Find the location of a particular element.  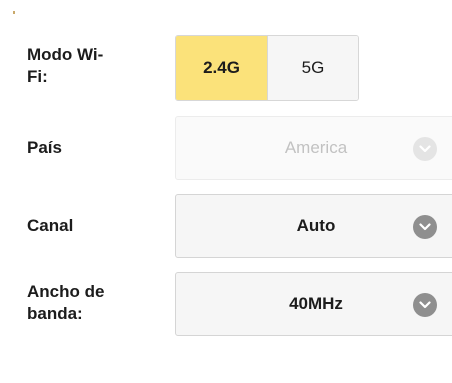

wifi-mode-toggle: 2.4G 5G is located at coordinates (267, 68).